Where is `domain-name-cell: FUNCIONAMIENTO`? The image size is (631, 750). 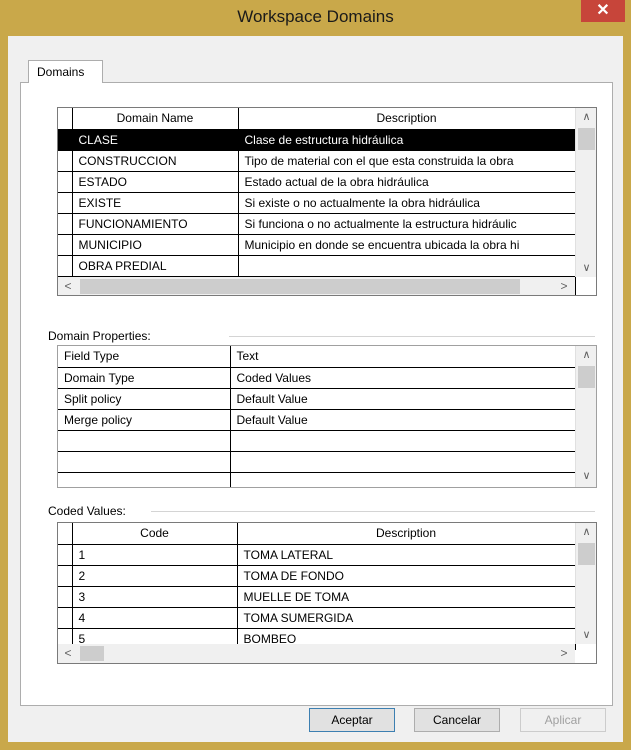 domain-name-cell: FUNCIONAMIENTO is located at coordinates (155, 224).